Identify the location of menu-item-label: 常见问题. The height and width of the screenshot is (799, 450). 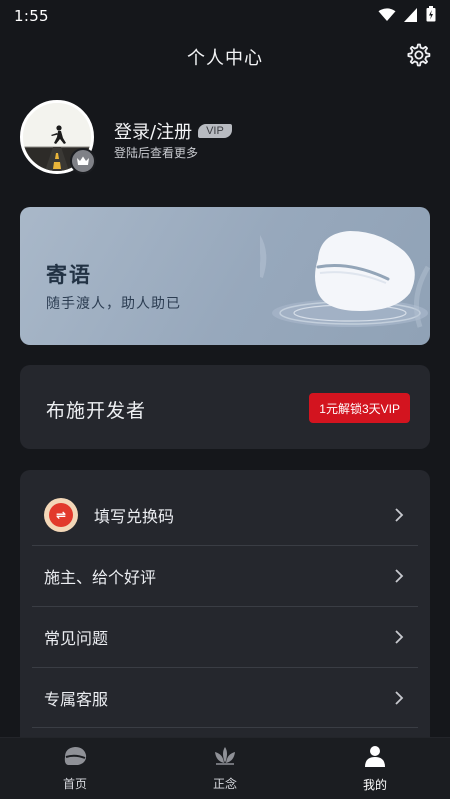
(76, 638).